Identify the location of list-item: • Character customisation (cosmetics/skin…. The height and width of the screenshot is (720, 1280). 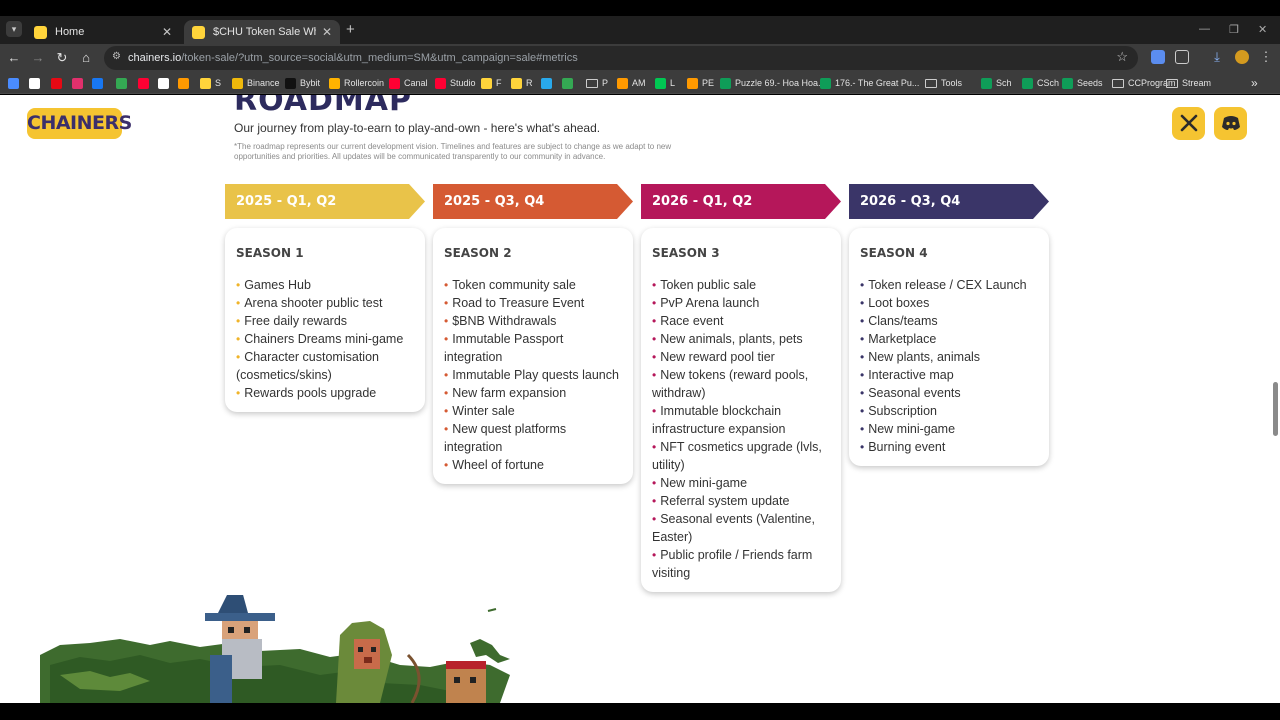
(325, 366).